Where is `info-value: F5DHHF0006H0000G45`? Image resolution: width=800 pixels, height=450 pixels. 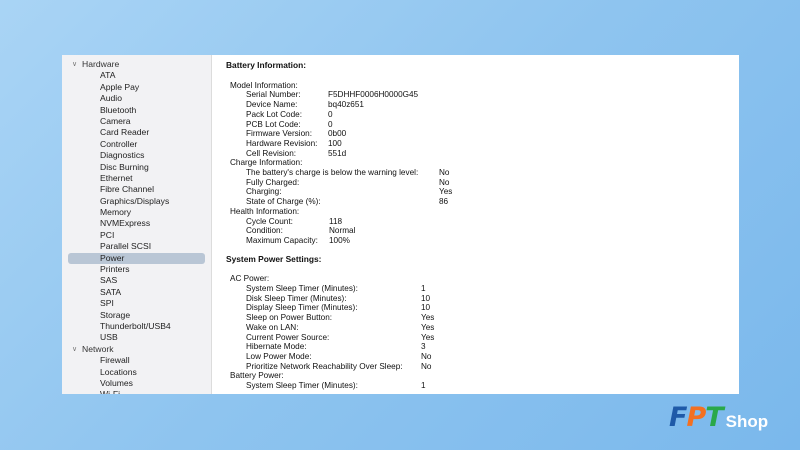
info-value: F5DHHF0006H0000G45 is located at coordinates (373, 95).